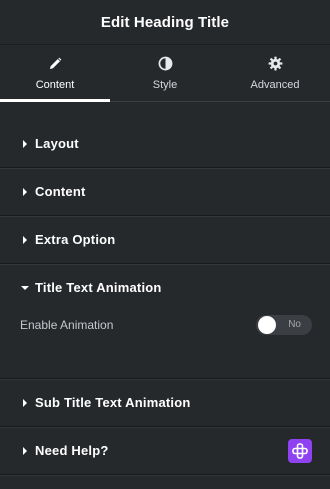  Describe the element at coordinates (300, 451) in the screenshot. I see `help-plugin-icon` at that location.